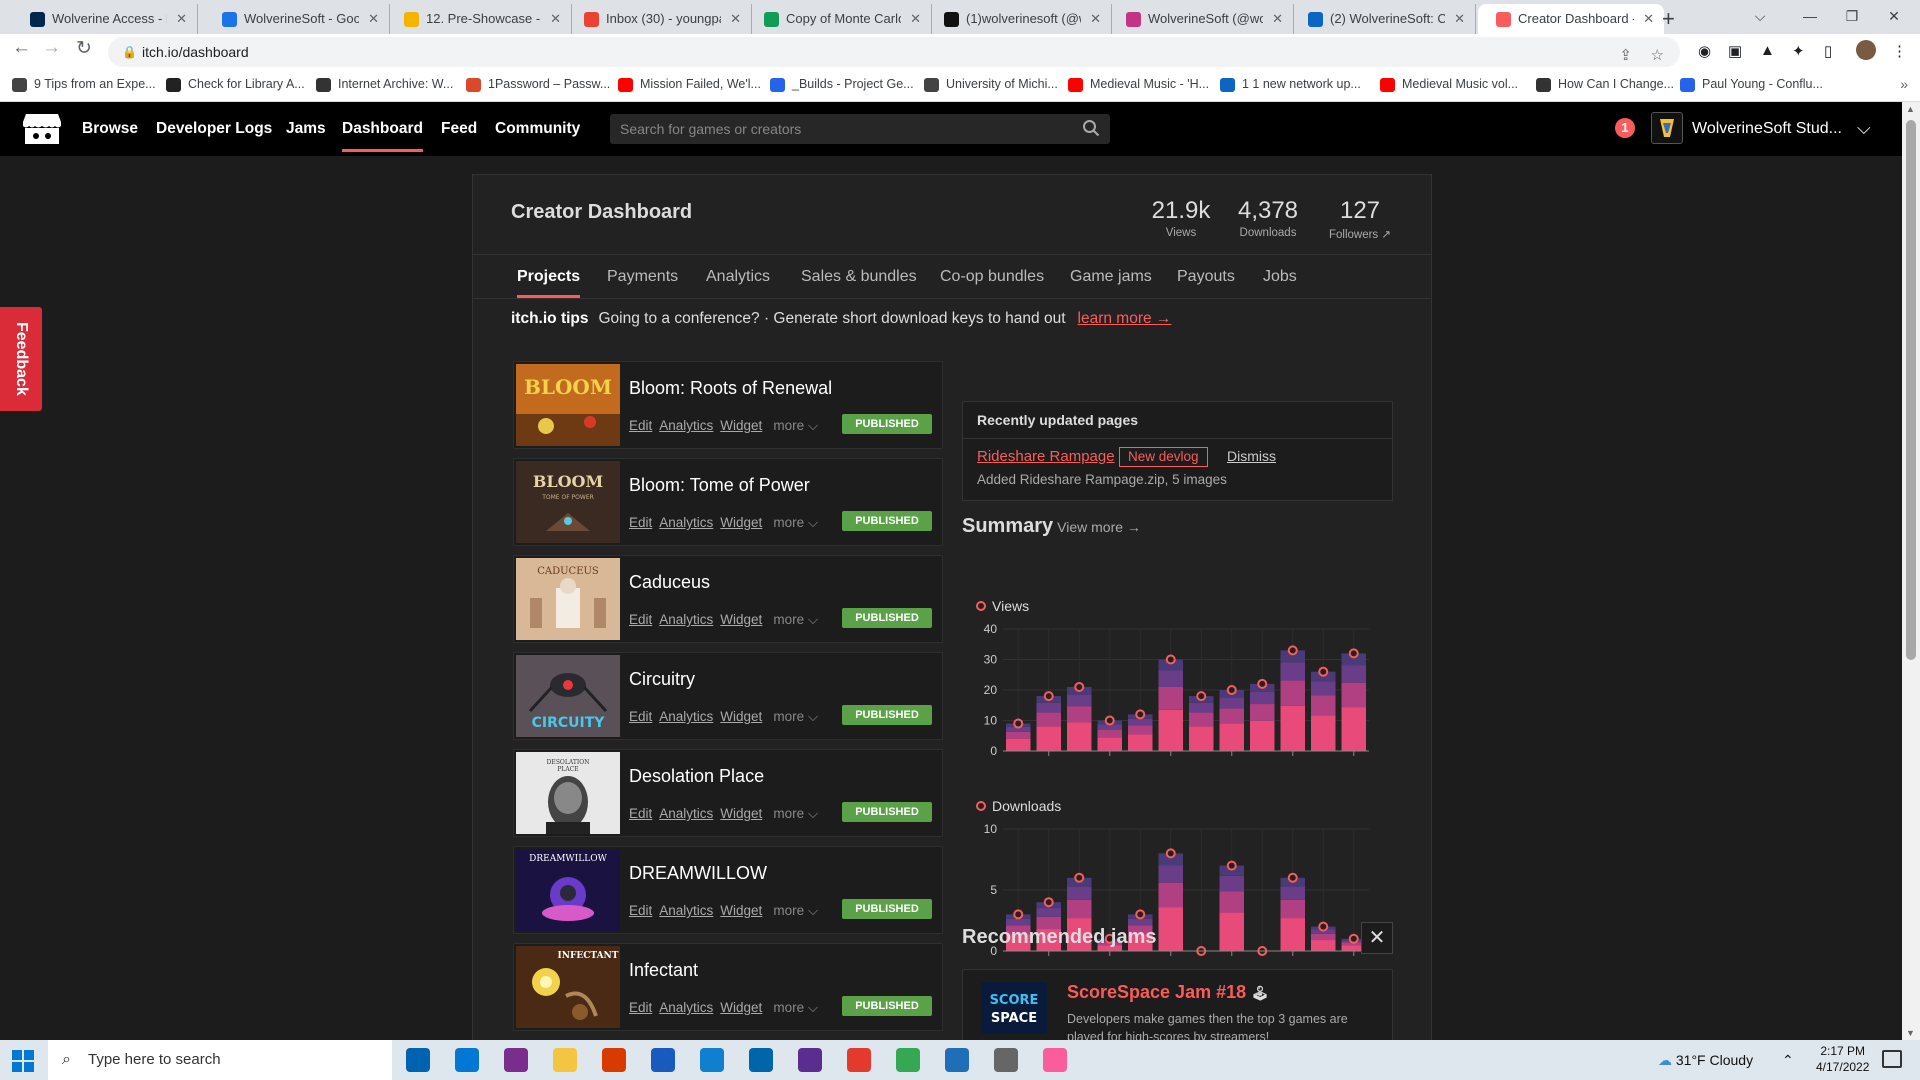 This screenshot has height=1080, width=1920. Describe the element at coordinates (1251, 456) in the screenshot. I see `dismiss-link: Dismiss` at that location.